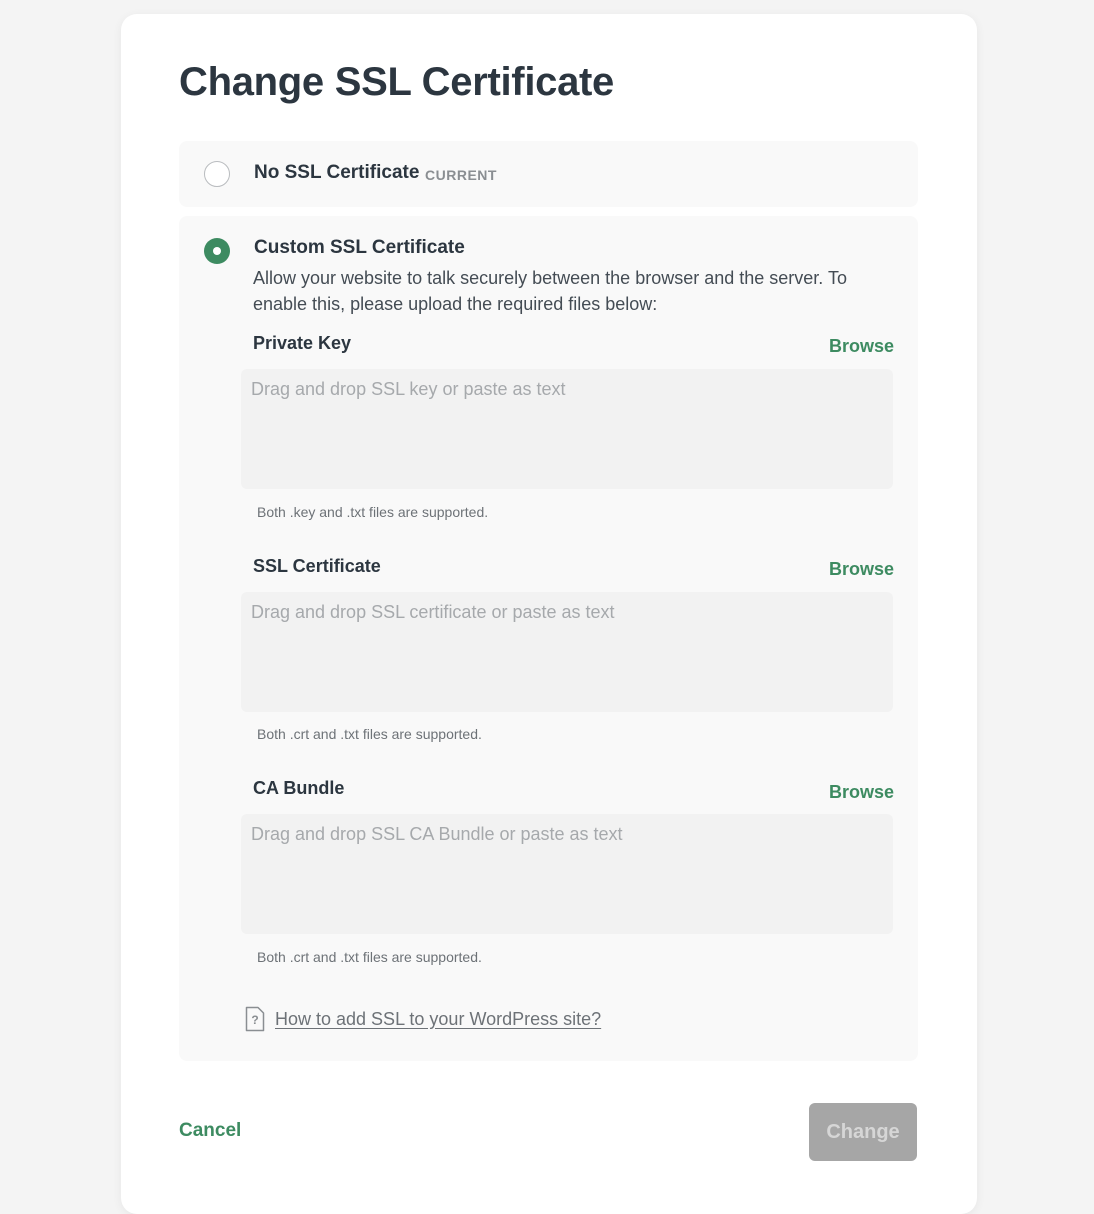  Describe the element at coordinates (567, 429) in the screenshot. I see `private-key-input` at that location.